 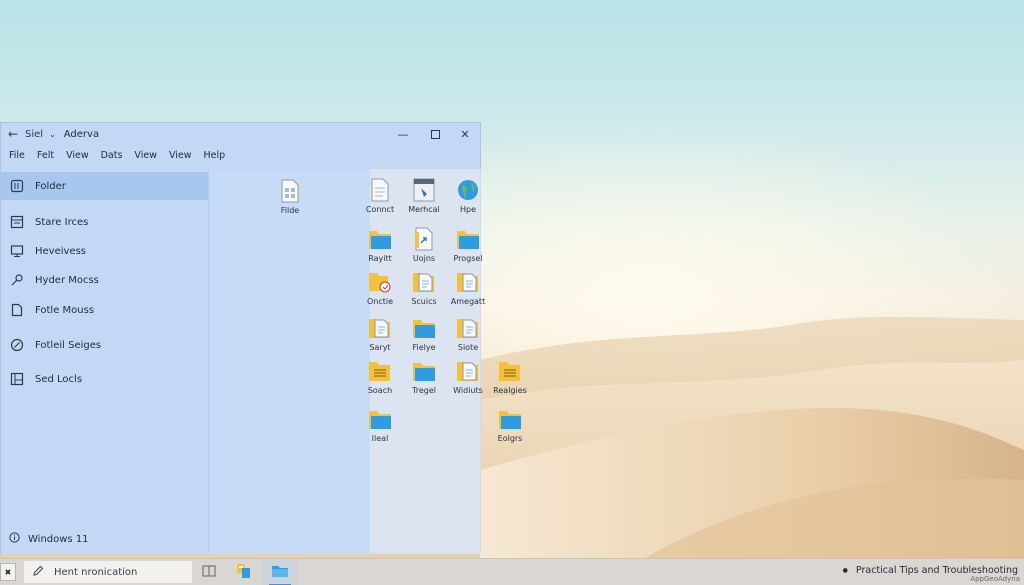 I want to click on file-item: Hpe, so click(x=468, y=196).